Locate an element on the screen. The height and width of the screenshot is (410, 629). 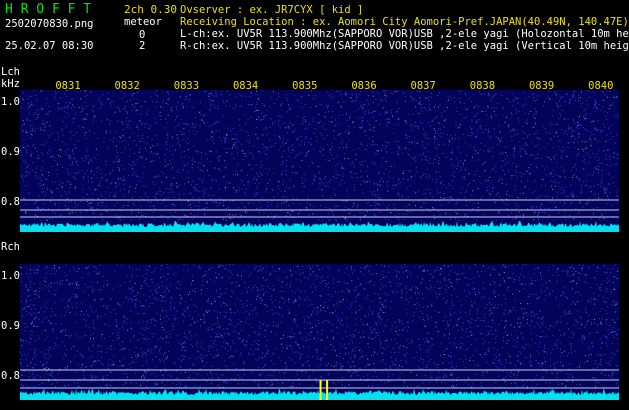
rch-ytick-3: 0.8 is located at coordinates (10, 376).